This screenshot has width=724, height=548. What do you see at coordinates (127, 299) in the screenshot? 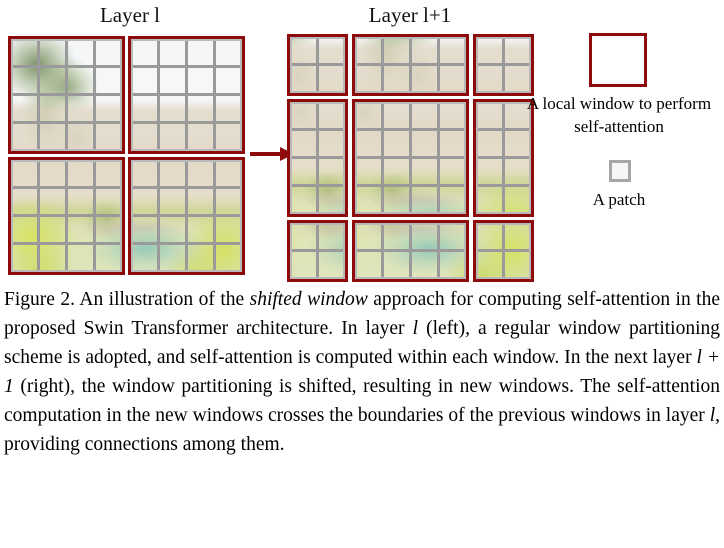
I see `caption-prefix: Figure 2. An illustration of the` at bounding box center [127, 299].